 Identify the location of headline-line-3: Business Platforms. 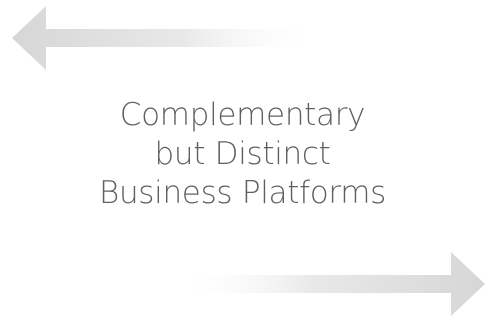
(242, 193).